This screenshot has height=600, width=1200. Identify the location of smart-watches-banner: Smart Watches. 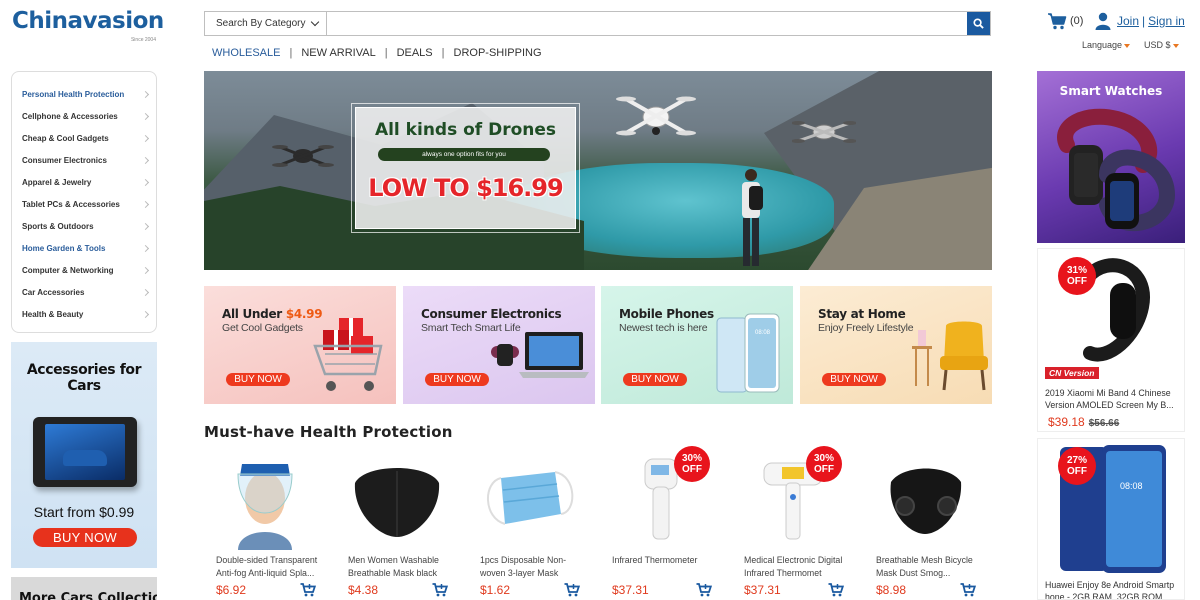
(1111, 157).